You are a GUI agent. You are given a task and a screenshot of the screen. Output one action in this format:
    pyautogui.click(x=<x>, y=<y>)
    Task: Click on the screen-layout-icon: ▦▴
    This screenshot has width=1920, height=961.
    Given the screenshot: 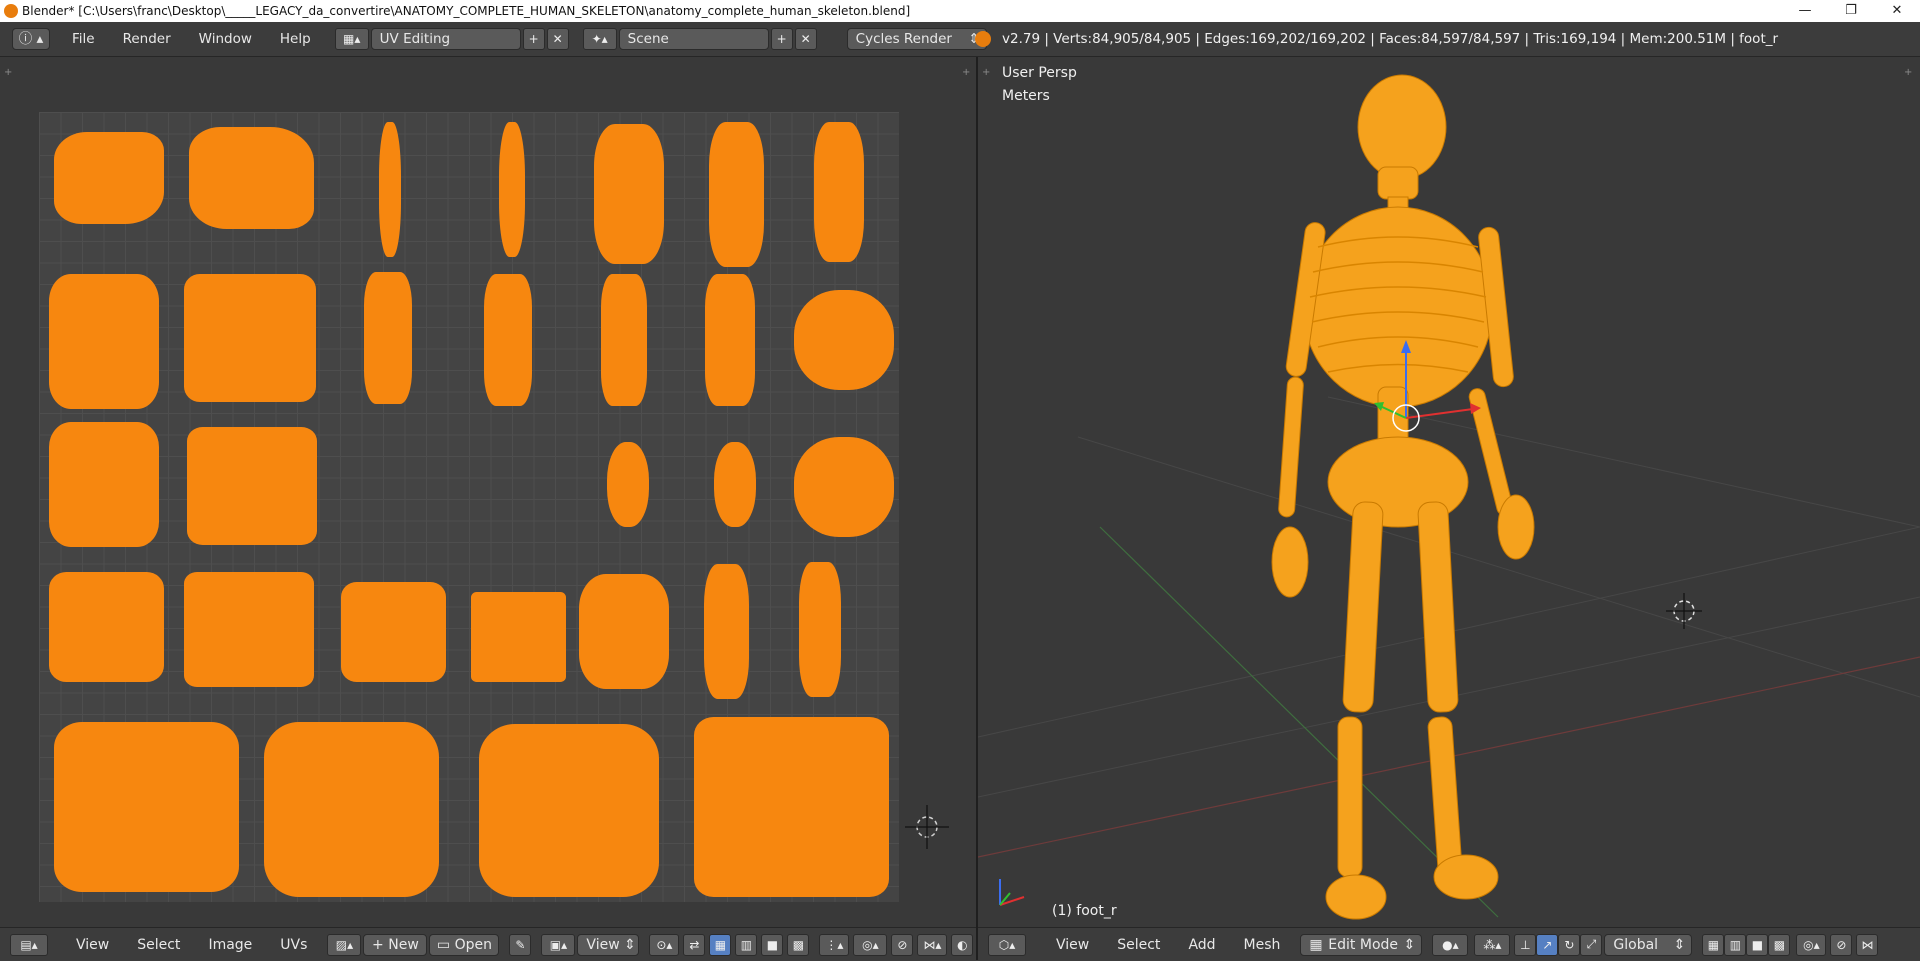 What is the action you would take?
    pyautogui.click(x=351, y=39)
    